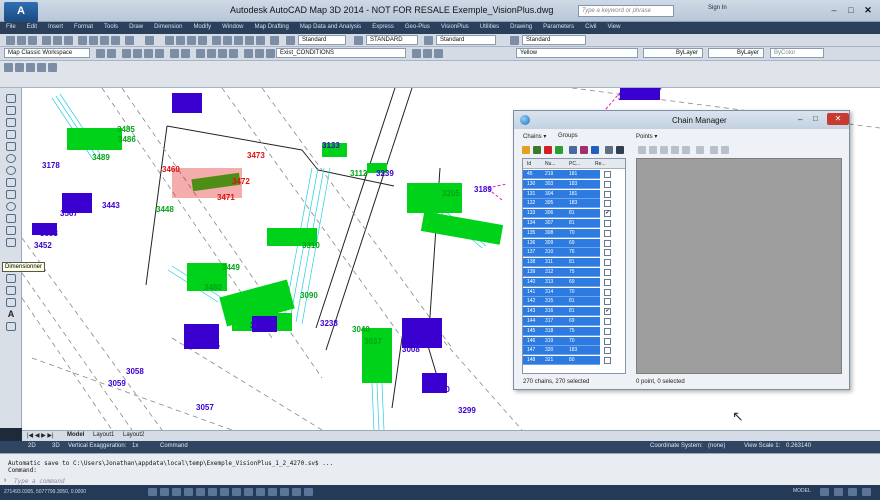 The width and height of the screenshot is (880, 500). I want to click on gradient-tool-icon, so click(11, 302).